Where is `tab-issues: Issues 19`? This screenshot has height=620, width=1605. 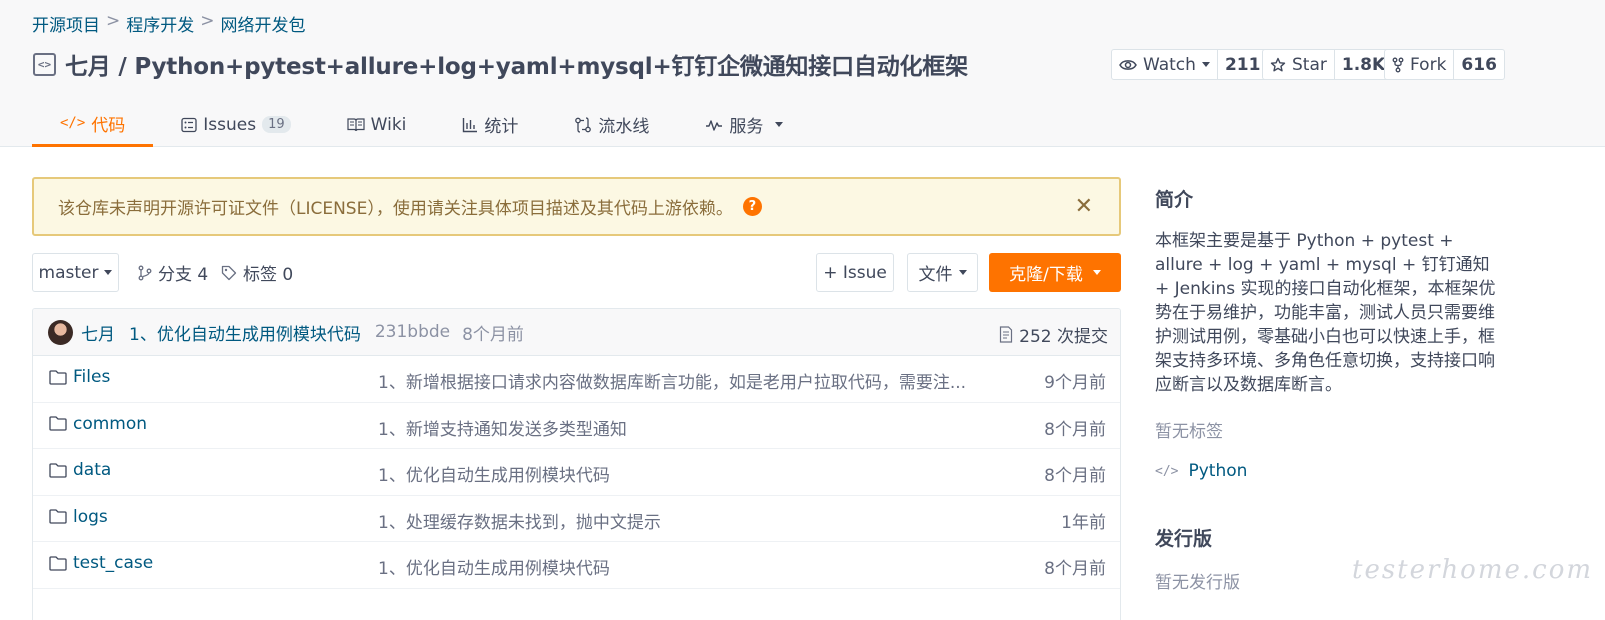 tab-issues: Issues 19 is located at coordinates (235, 124).